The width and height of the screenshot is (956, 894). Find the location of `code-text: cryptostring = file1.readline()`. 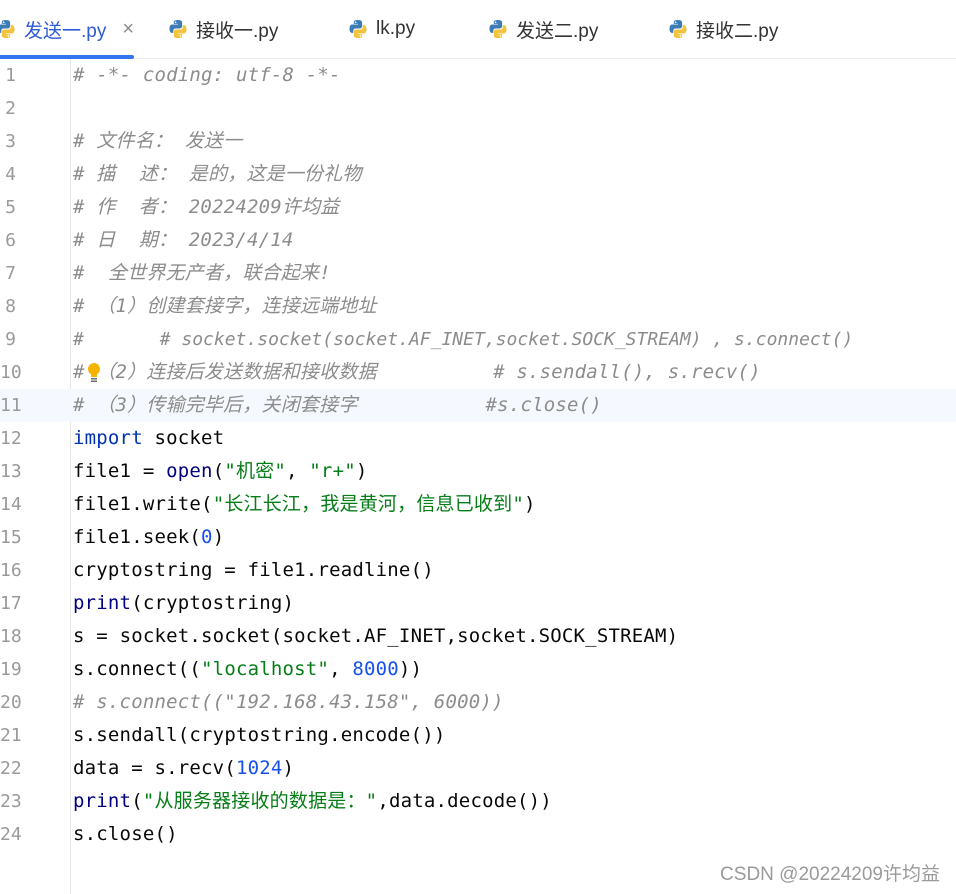

code-text: cryptostring = file1.readline() is located at coordinates (253, 570).